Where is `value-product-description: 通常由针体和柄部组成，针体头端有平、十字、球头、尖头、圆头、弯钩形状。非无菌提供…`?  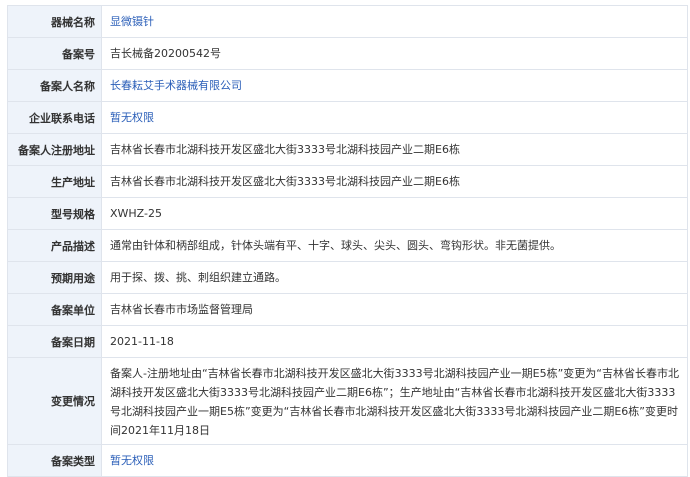 value-product-description: 通常由针体和柄部组成，针体头端有平、十字、球头、尖头、圆头、弯钩形状。非无菌提供… is located at coordinates (395, 245).